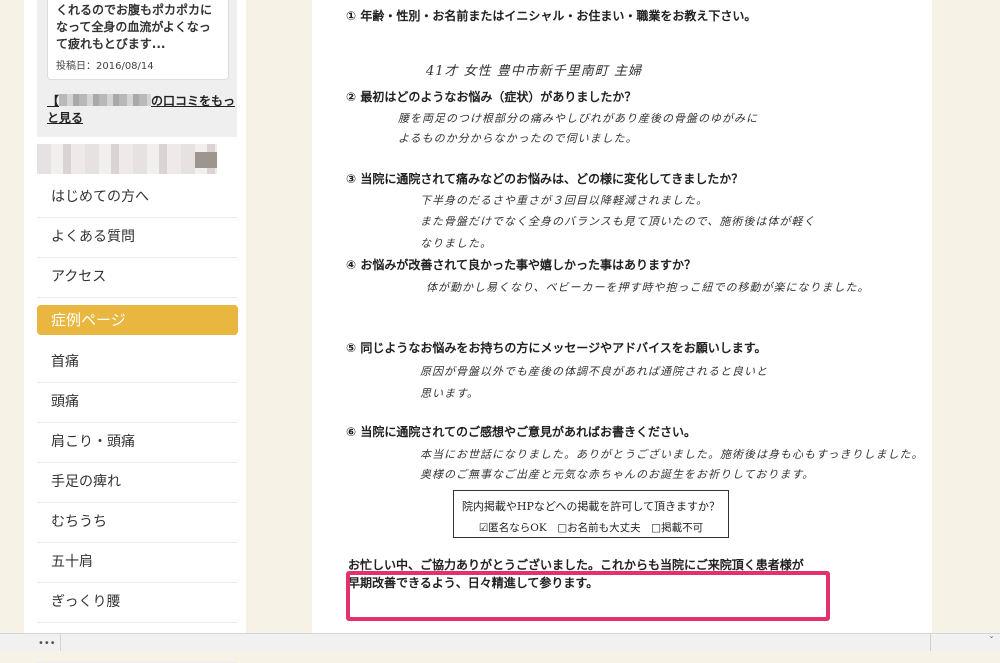 This screenshot has width=1000, height=663. What do you see at coordinates (456, 243) in the screenshot?
I see `answer-3-line-3: なりました。` at bounding box center [456, 243].